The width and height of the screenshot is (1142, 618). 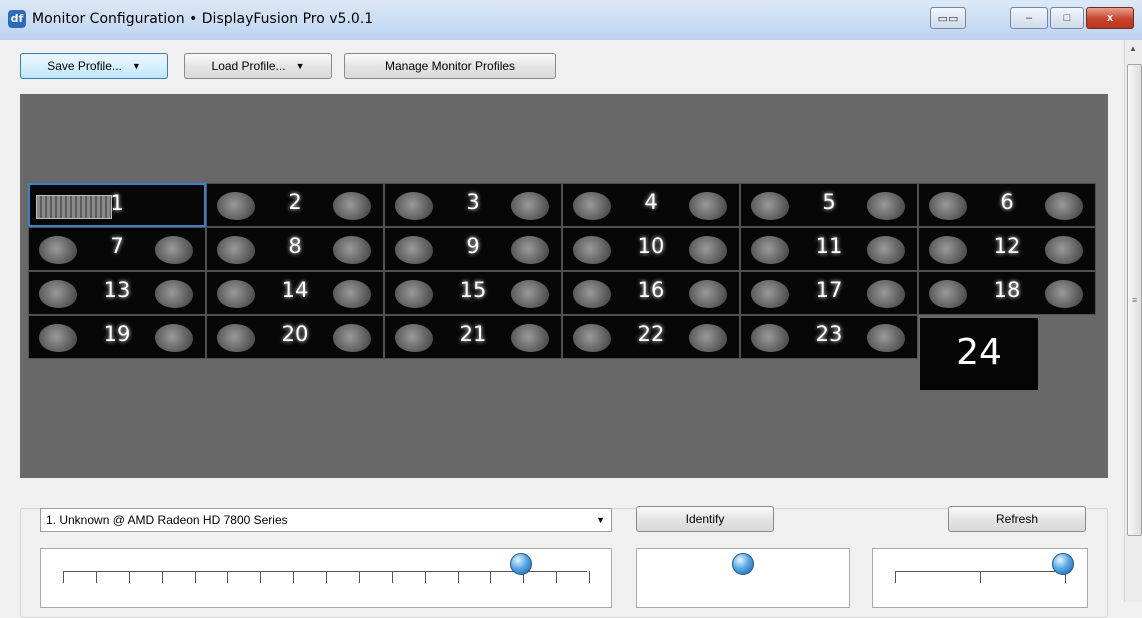 I want to click on monitor-tile: 11, so click(x=829, y=249).